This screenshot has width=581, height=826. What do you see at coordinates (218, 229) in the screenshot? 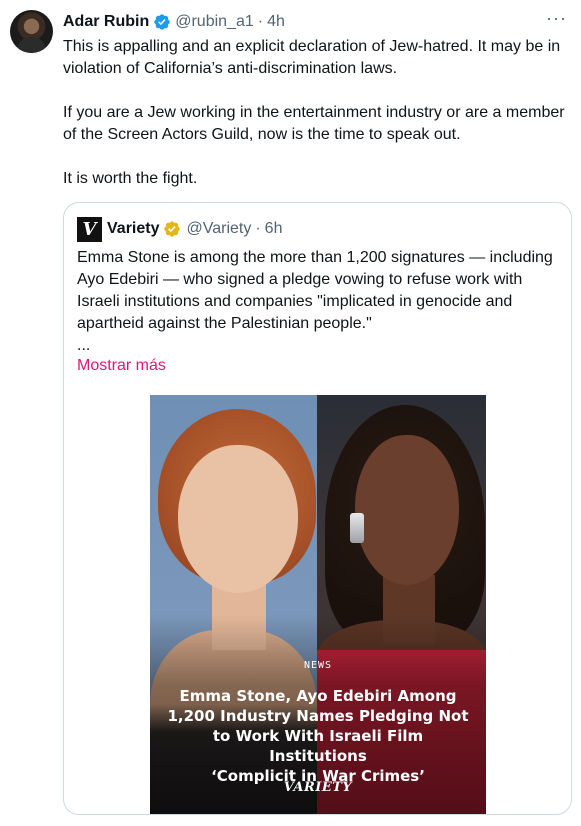
I see `quoted-author-handle: @Variety` at bounding box center [218, 229].